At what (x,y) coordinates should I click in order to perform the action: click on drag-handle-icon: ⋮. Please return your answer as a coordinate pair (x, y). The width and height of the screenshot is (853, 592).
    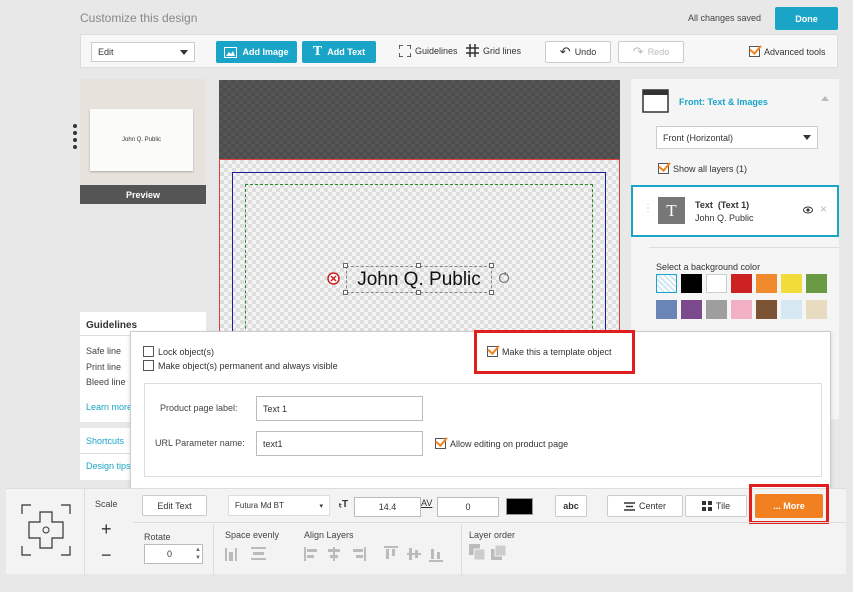
    Looking at the image, I should click on (648, 208).